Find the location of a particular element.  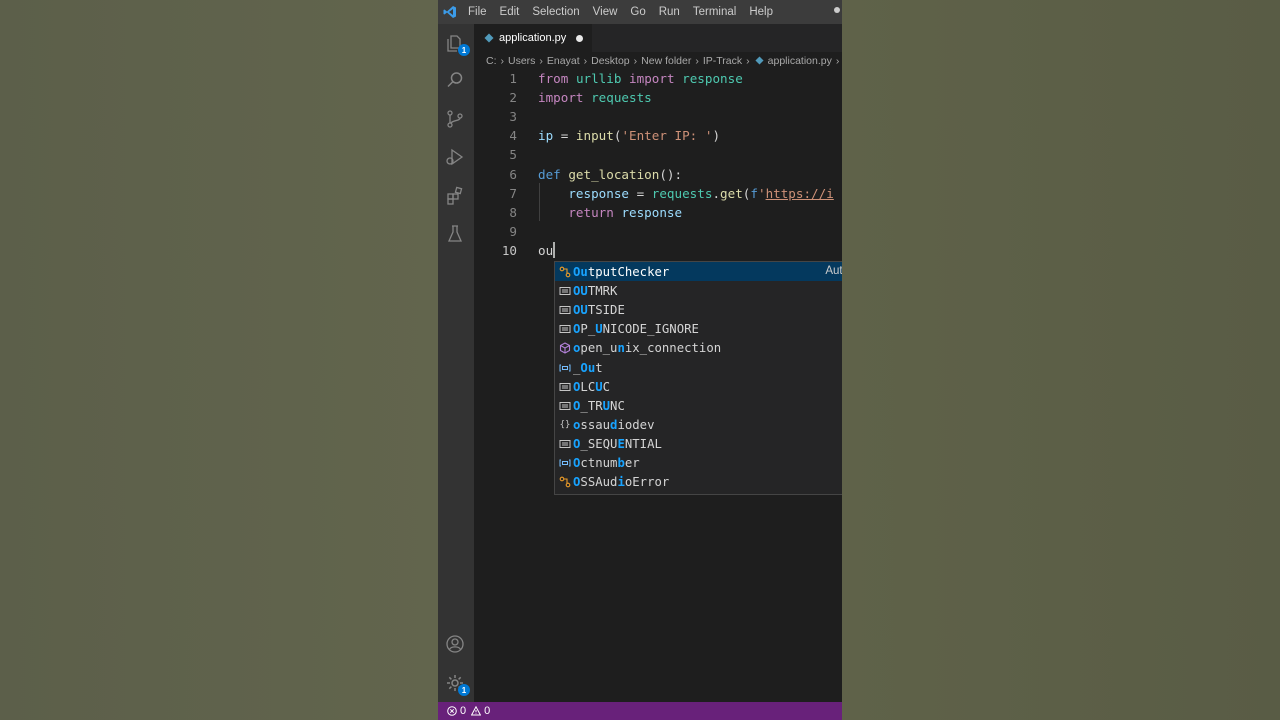

code-line: 10 ou is located at coordinates (658, 250).